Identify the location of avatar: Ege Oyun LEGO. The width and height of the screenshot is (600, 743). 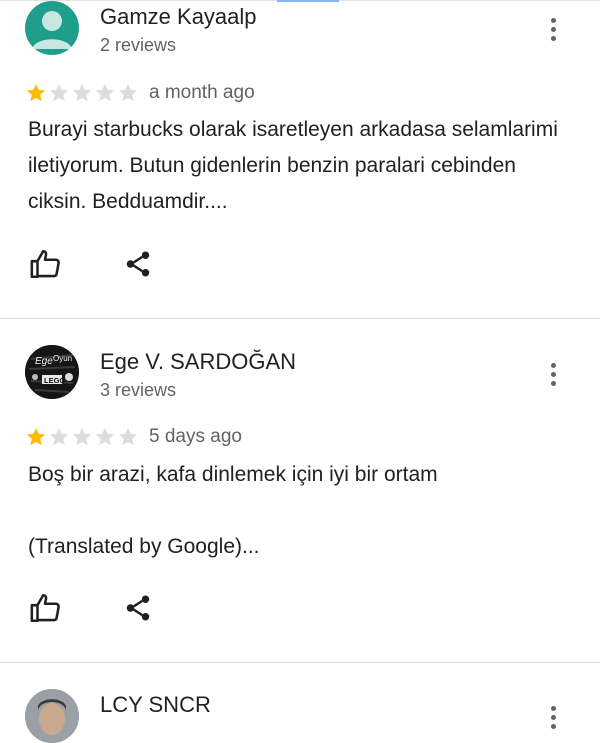
(52, 372).